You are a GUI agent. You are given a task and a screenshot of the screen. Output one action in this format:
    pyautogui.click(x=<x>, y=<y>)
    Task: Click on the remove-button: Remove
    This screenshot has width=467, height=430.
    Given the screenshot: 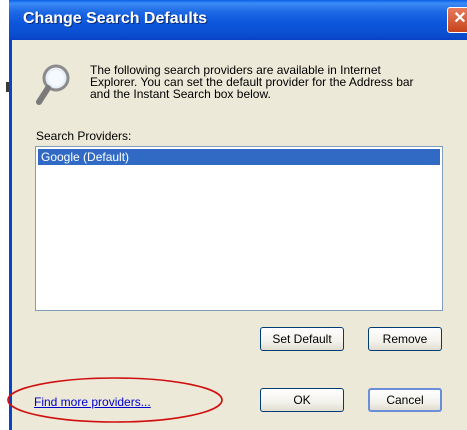 What is the action you would take?
    pyautogui.click(x=405, y=339)
    